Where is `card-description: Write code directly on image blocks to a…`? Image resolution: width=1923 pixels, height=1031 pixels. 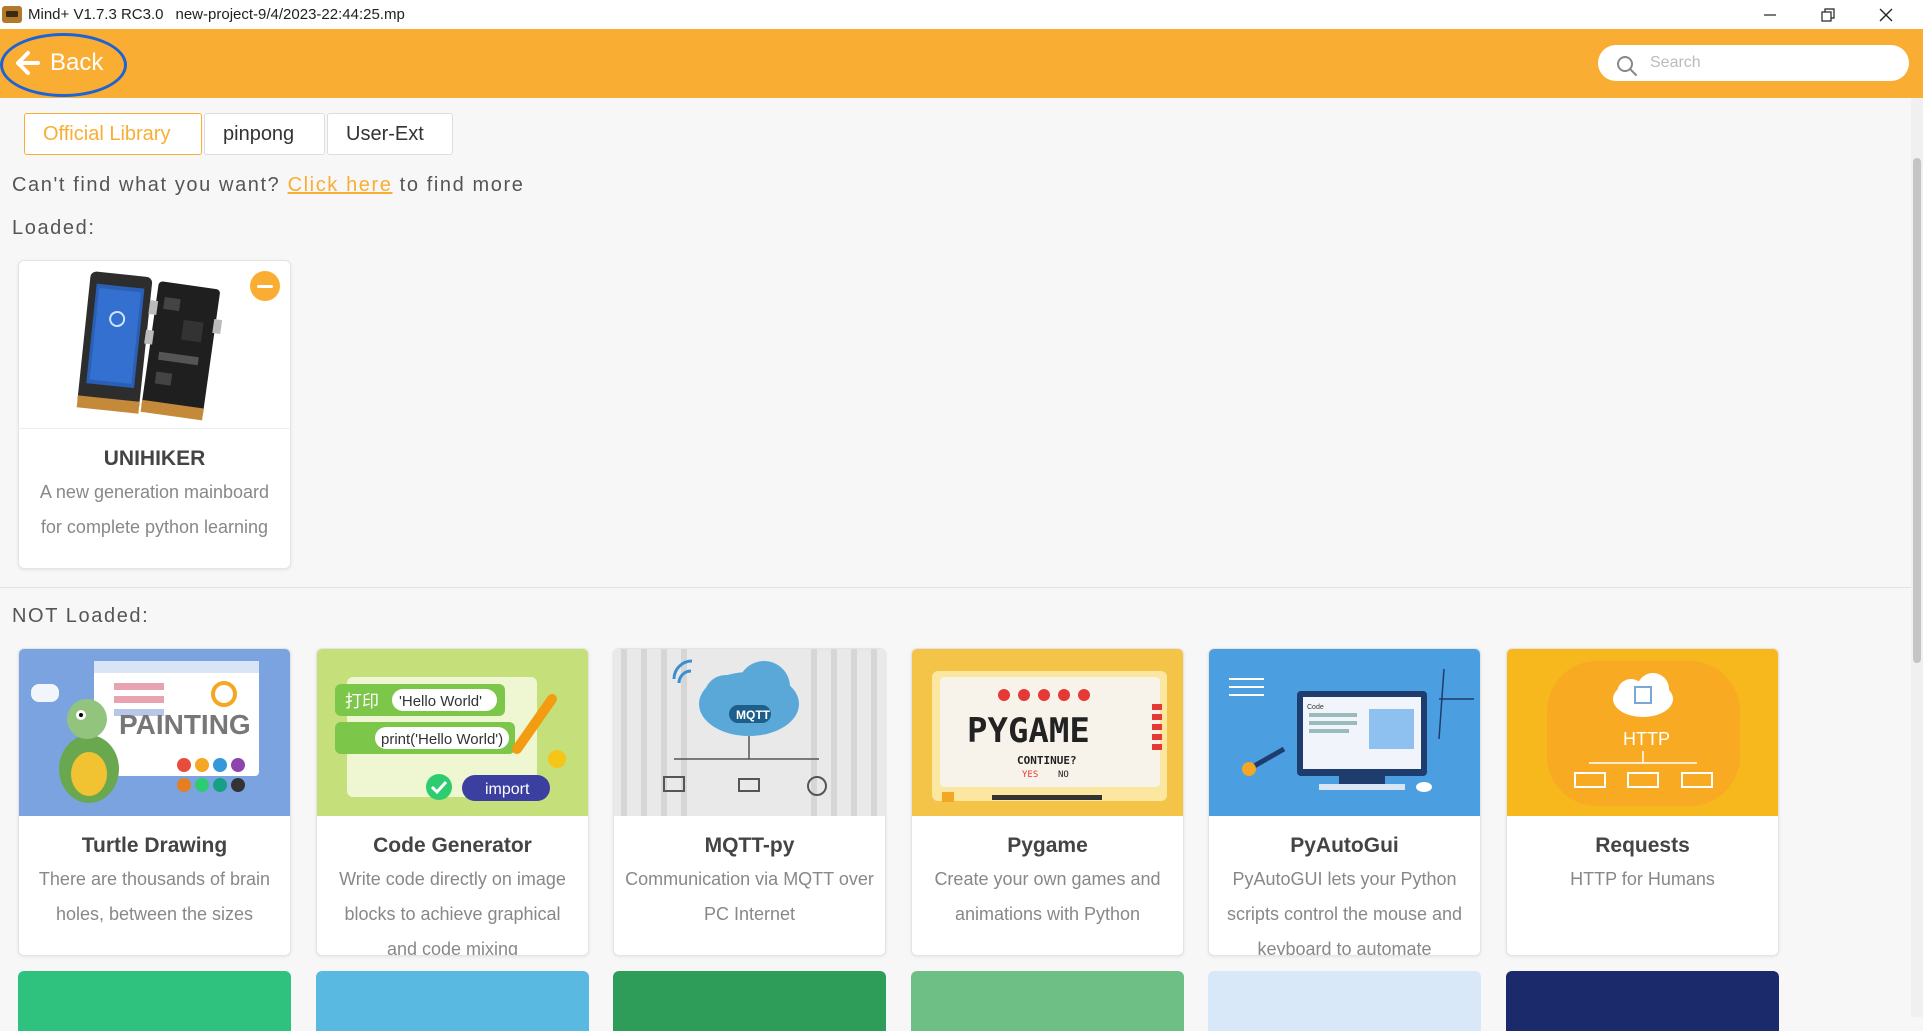 card-description: Write code directly on image blocks to a… is located at coordinates (452, 912).